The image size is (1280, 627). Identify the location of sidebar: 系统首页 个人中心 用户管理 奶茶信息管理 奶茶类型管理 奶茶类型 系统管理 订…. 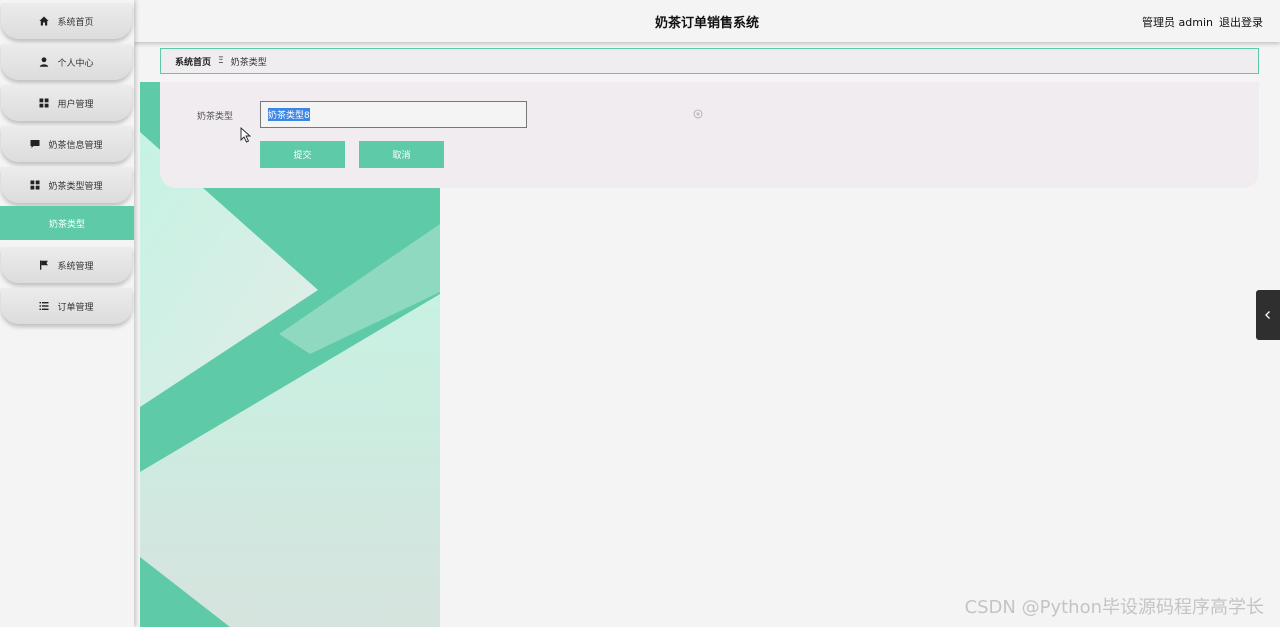
(67, 313).